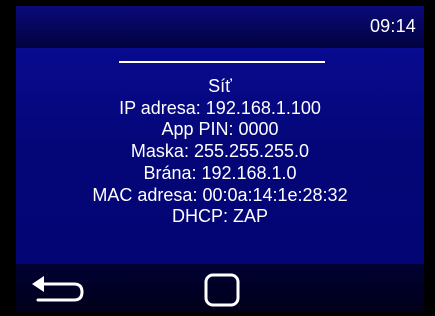 This screenshot has width=435, height=316. What do you see at coordinates (222, 62) in the screenshot?
I see `title-divider` at bounding box center [222, 62].